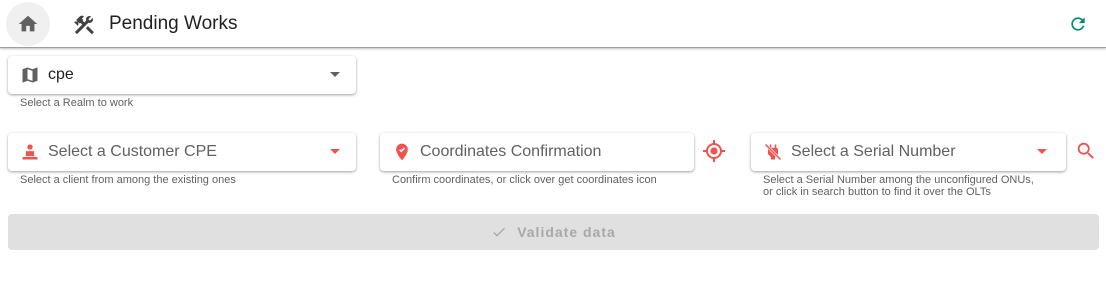  I want to click on page-title: Pending Works, so click(173, 23).